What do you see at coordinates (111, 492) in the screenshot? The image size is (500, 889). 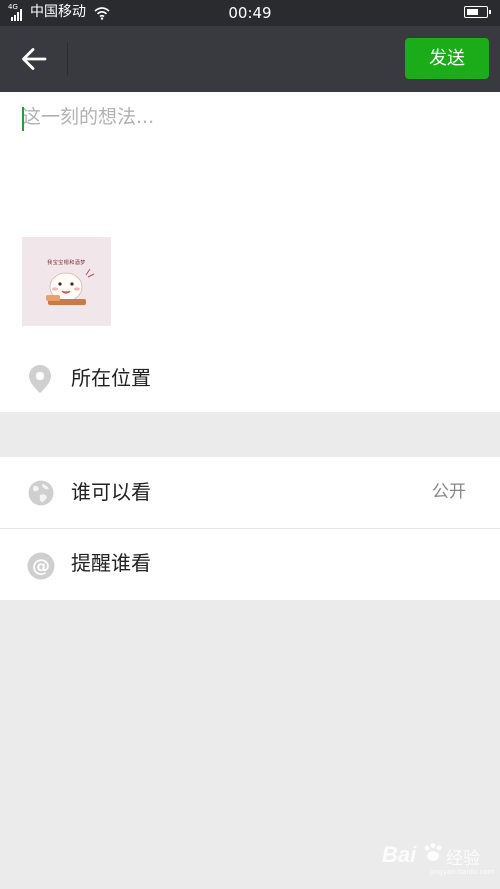 I see `who-can-see-label: 谁可以看` at bounding box center [111, 492].